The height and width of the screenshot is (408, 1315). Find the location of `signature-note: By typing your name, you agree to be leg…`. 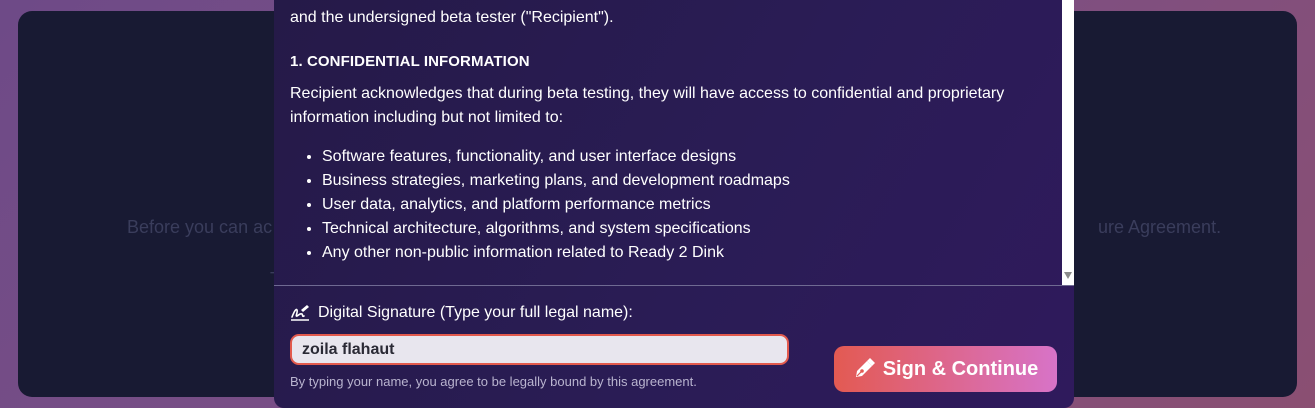

signature-note: By typing your name, you agree to be leg… is located at coordinates (493, 381).